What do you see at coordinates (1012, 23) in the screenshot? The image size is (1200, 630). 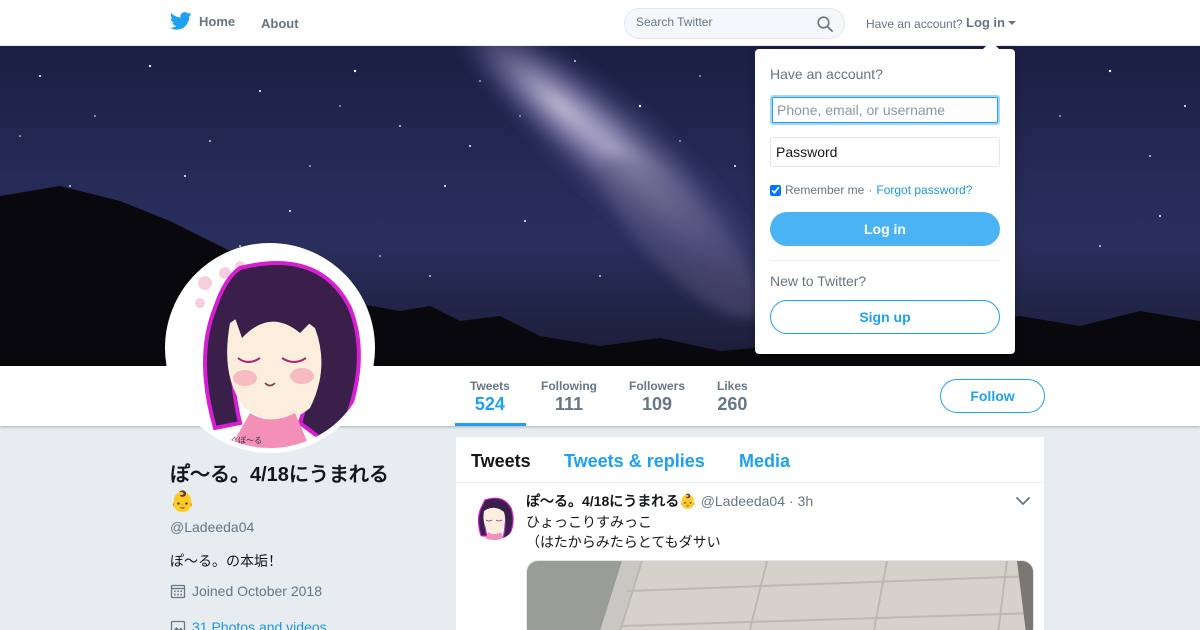 I see `caret-down-icon` at bounding box center [1012, 23].